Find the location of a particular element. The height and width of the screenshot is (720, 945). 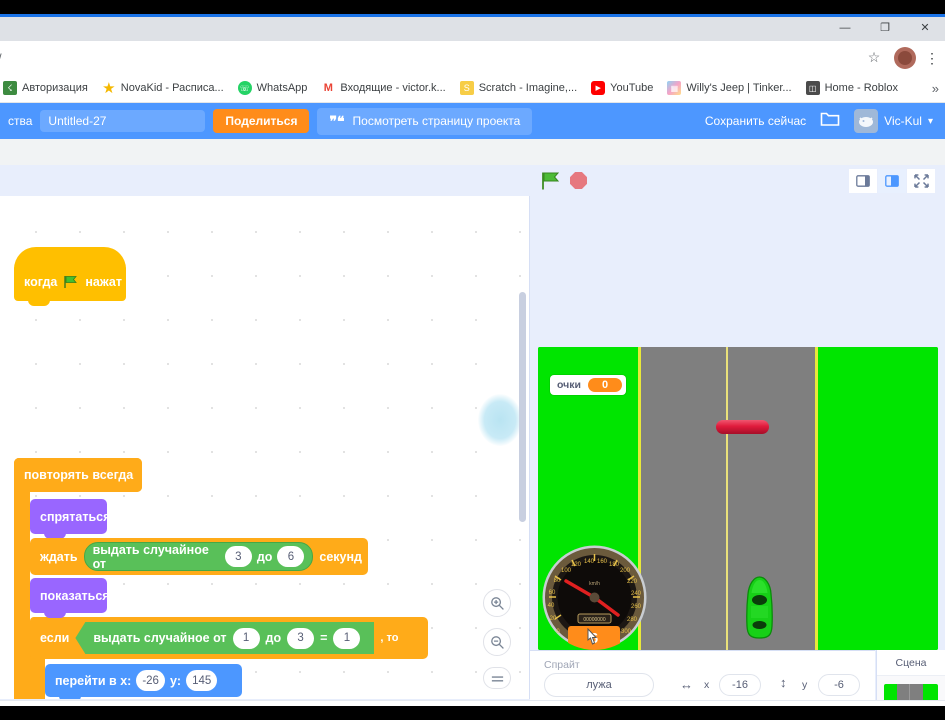

bookmark-label: YouTube is located at coordinates (632, 88).